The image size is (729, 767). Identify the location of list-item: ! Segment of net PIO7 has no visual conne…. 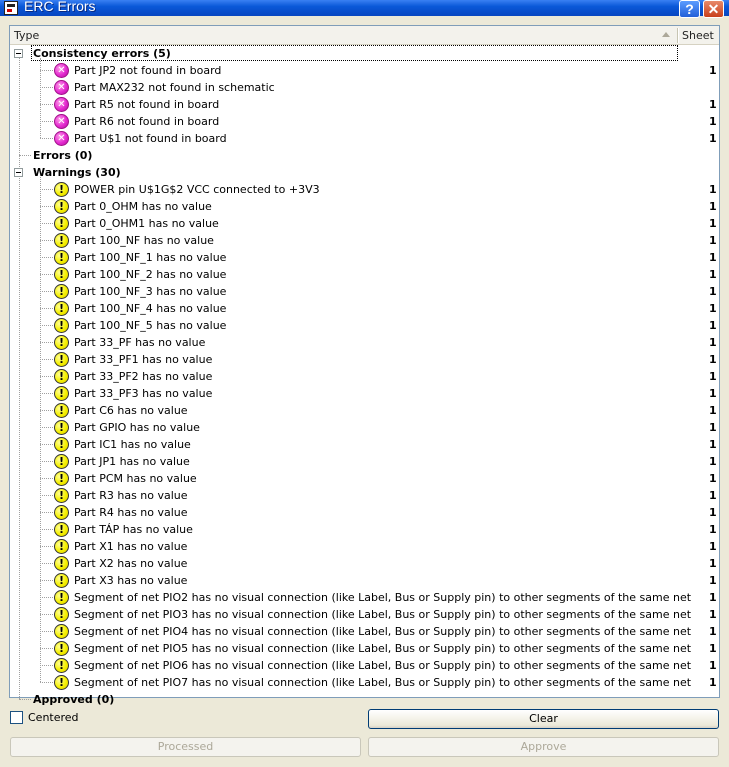
(364, 682).